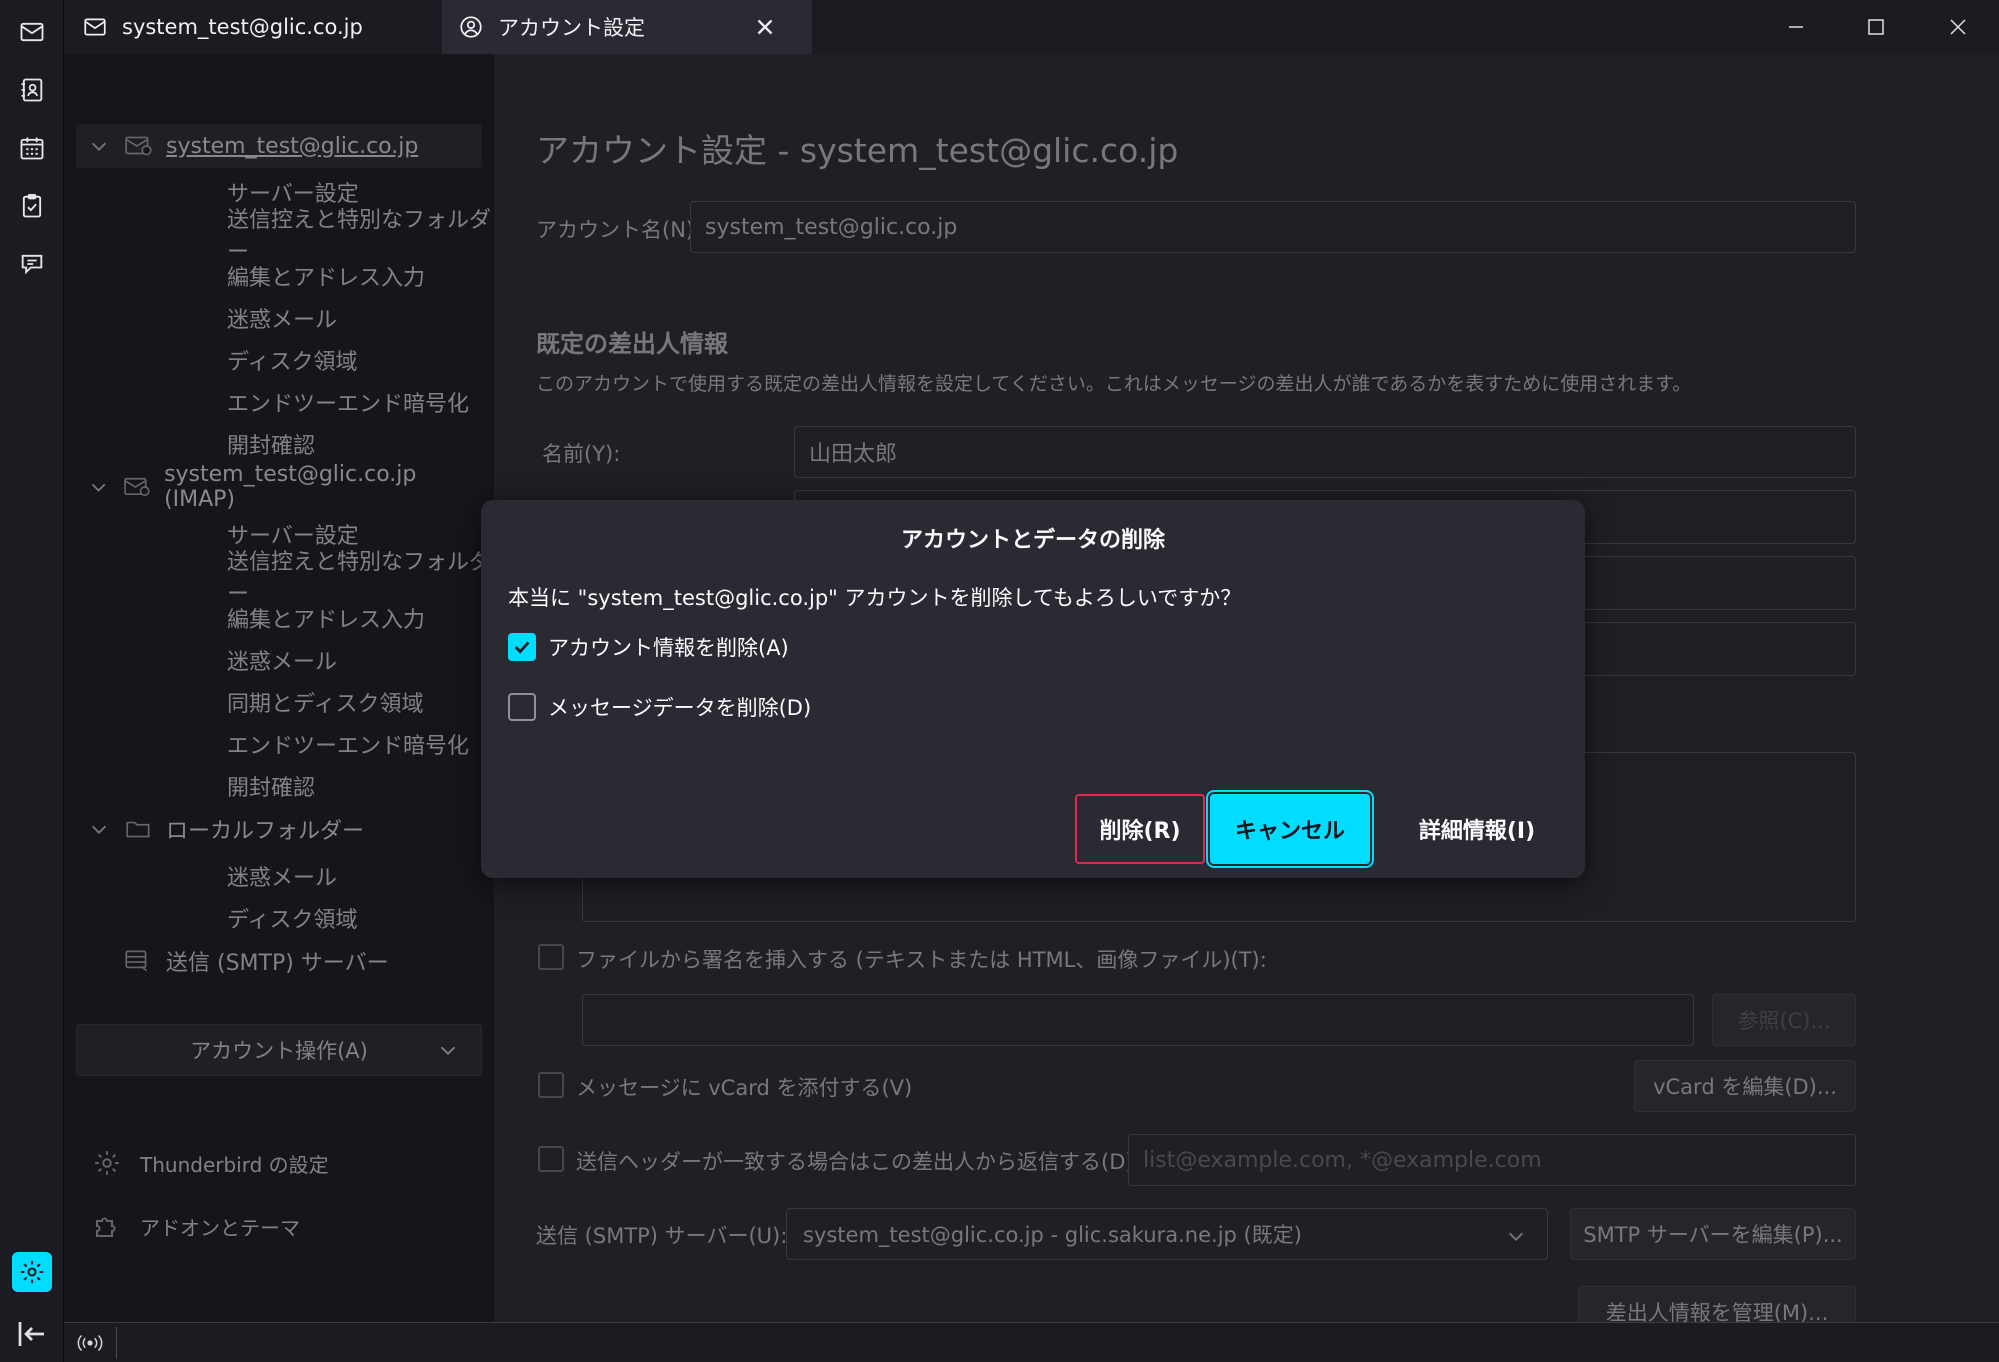 This screenshot has height=1362, width=1999. Describe the element at coordinates (571, 28) in the screenshot. I see `tab-label: アカウント設定` at that location.